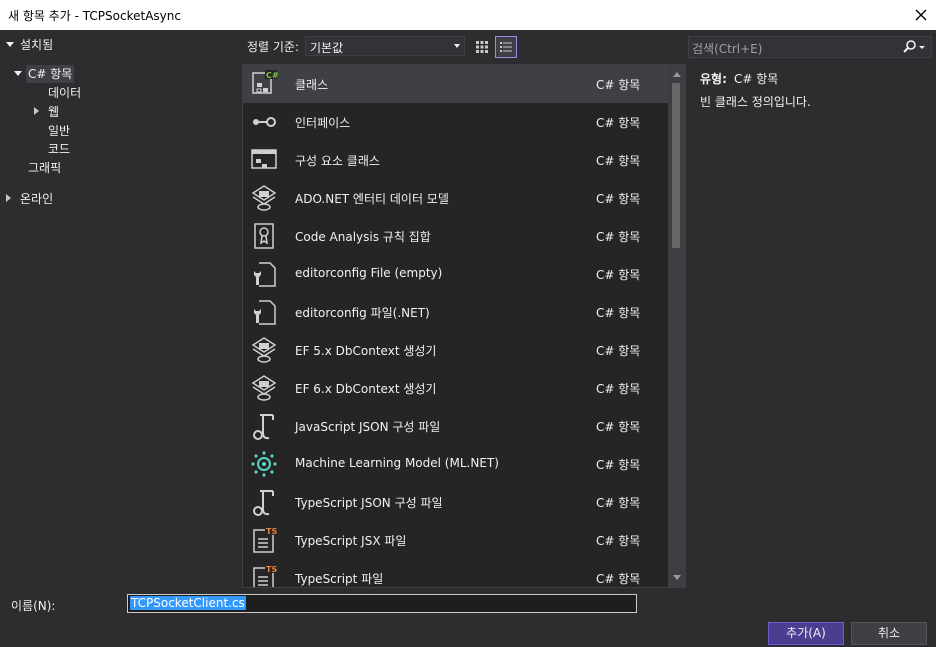  What do you see at coordinates (456, 573) in the screenshot?
I see `template-row: TS TypeScript 파일 C# 항목` at bounding box center [456, 573].